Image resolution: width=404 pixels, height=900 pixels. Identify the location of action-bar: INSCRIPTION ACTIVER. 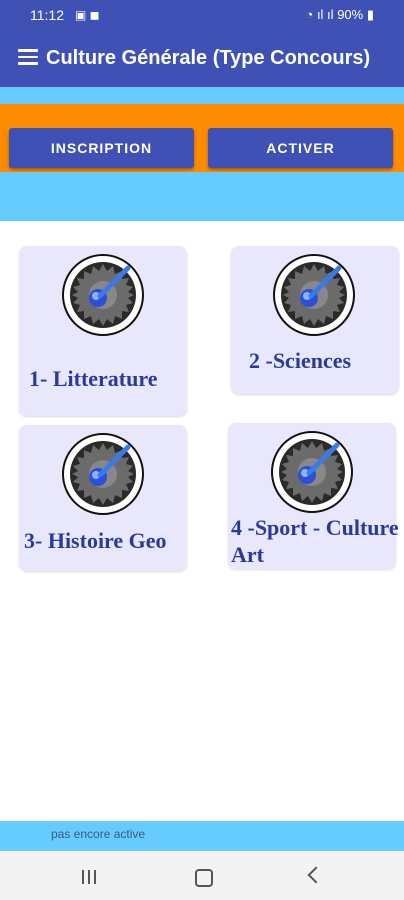
(202, 138).